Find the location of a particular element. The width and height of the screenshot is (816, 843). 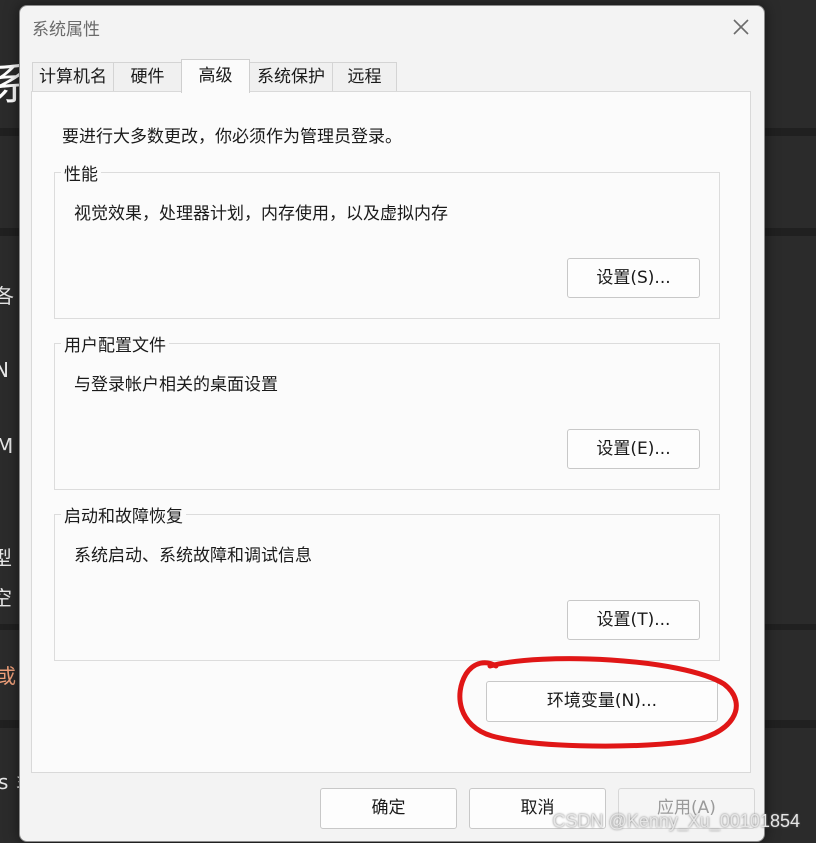

dialog-title: 系统属性 is located at coordinates (66, 30).